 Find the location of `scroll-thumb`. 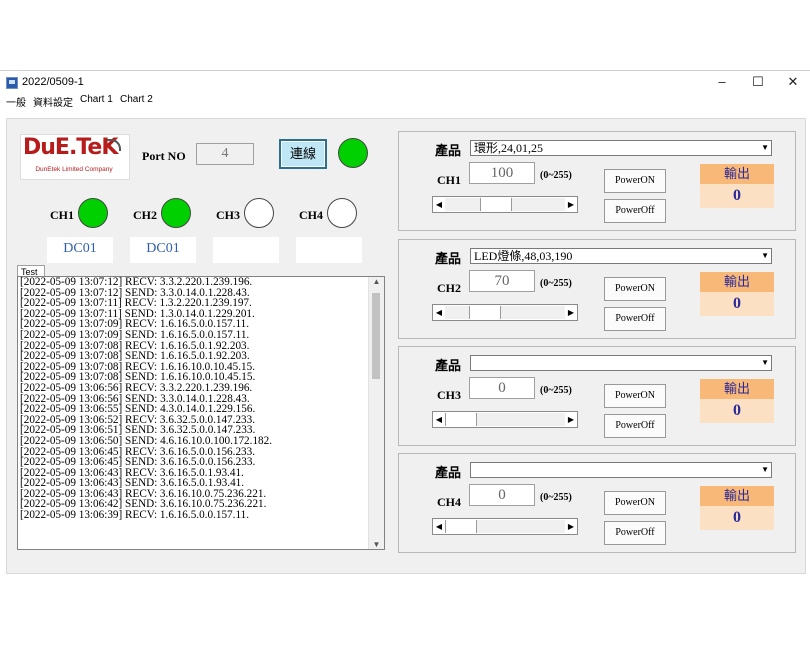

scroll-thumb is located at coordinates (376, 336).